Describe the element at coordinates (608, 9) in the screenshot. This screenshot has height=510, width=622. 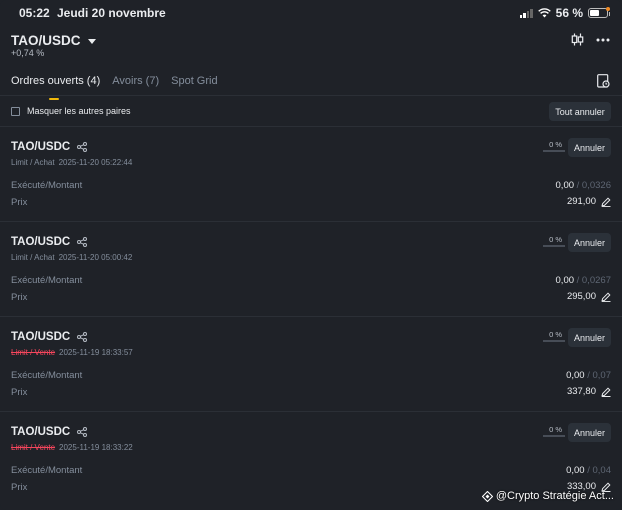
I see `privacy-indicator-icon` at that location.